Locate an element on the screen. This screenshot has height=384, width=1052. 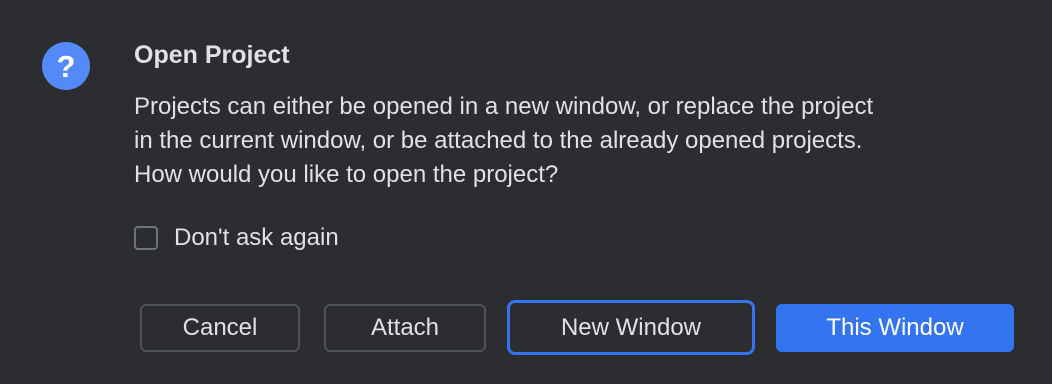
this-window-button: This Window is located at coordinates (895, 328).